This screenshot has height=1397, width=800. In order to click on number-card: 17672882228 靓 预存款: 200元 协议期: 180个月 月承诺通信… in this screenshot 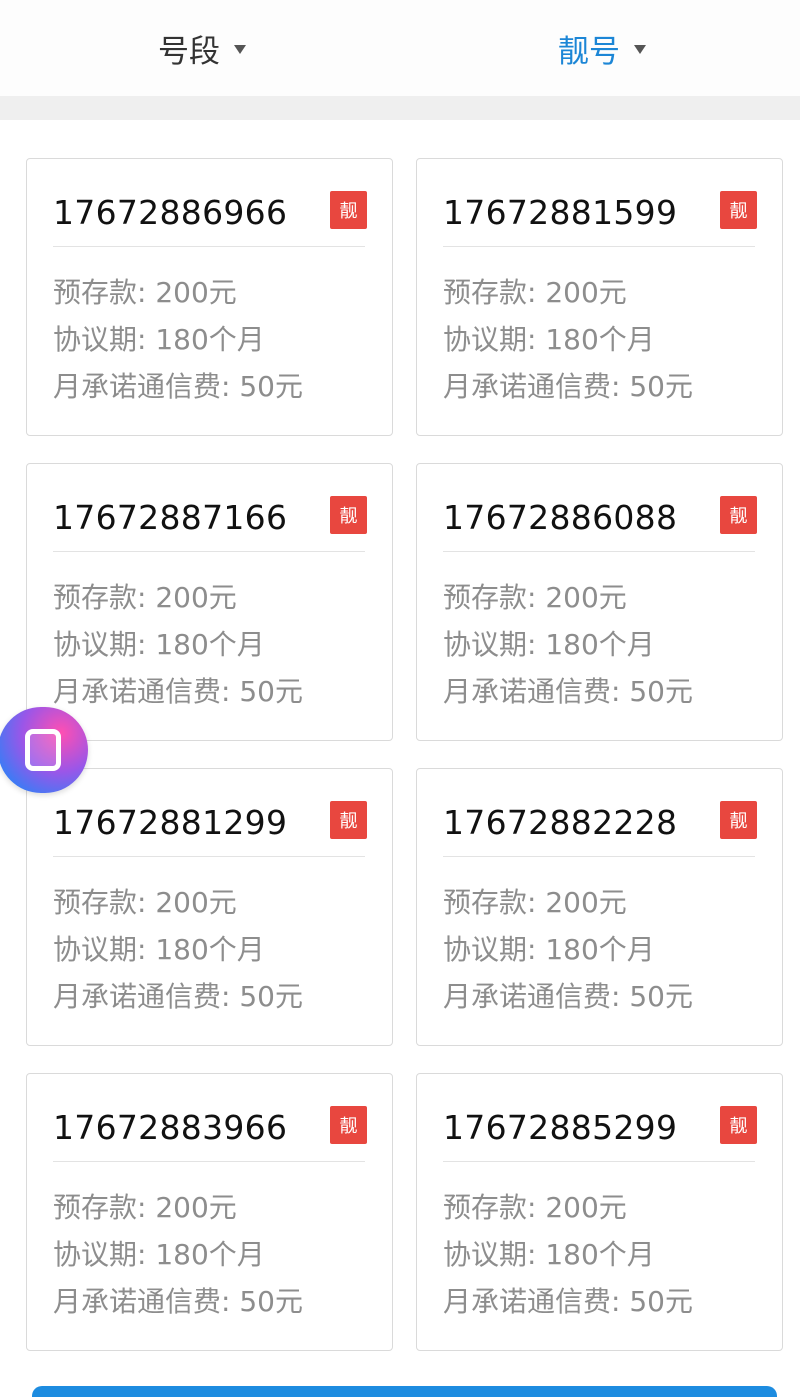, I will do `click(599, 907)`.